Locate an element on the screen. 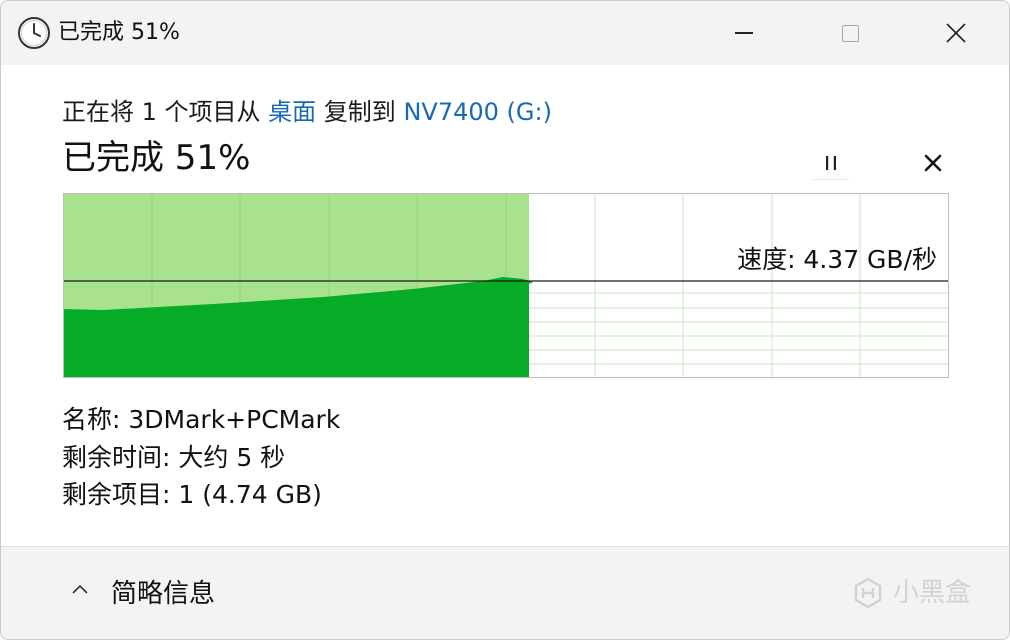  minimize-icon is located at coordinates (744, 33).